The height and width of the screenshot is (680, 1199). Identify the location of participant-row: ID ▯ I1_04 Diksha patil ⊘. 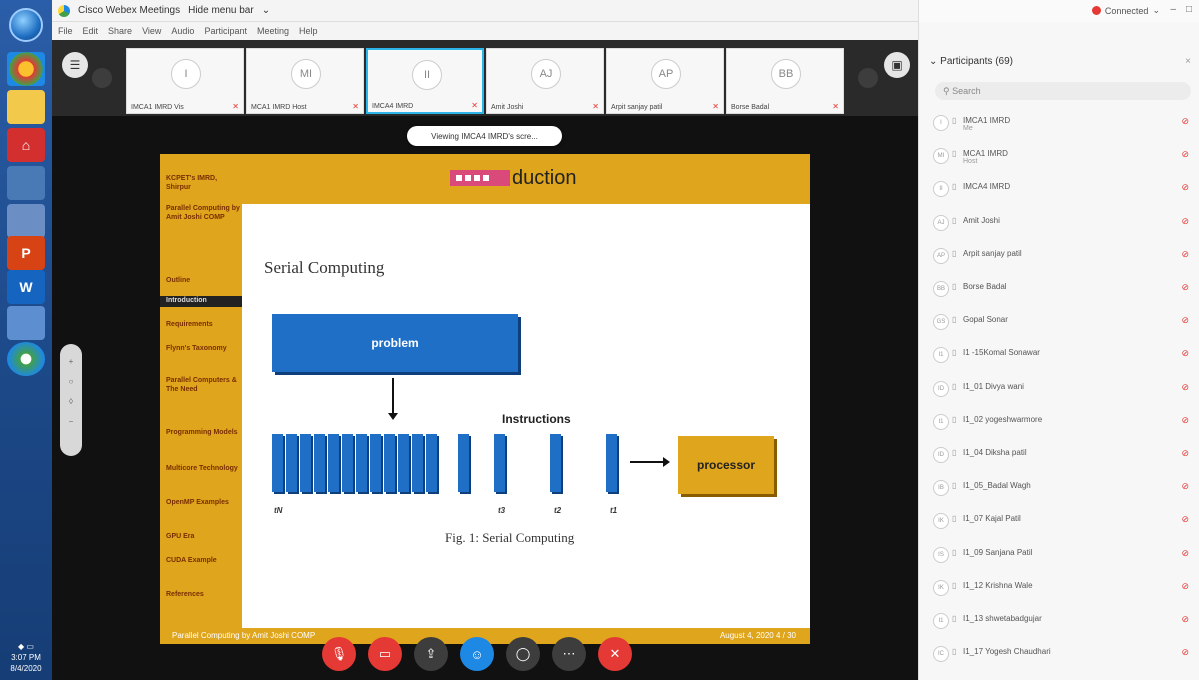
(1064, 454).